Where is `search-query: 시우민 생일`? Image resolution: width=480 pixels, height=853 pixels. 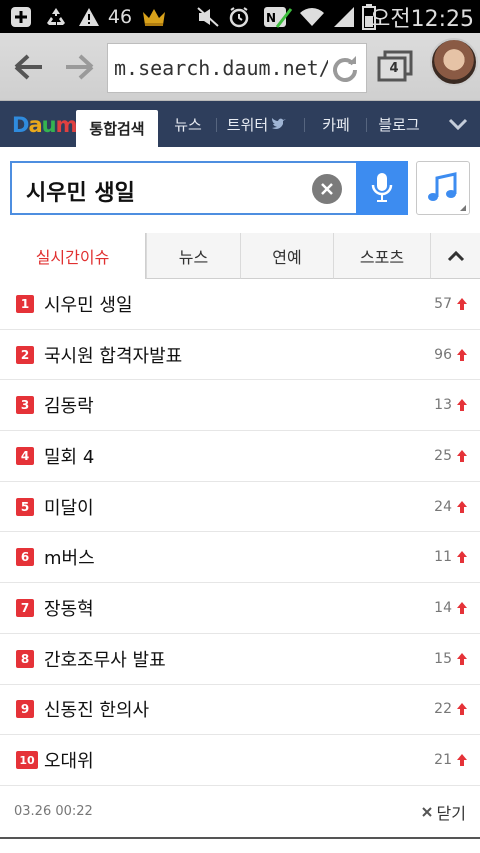
search-query: 시우민 생일 is located at coordinates (80, 193).